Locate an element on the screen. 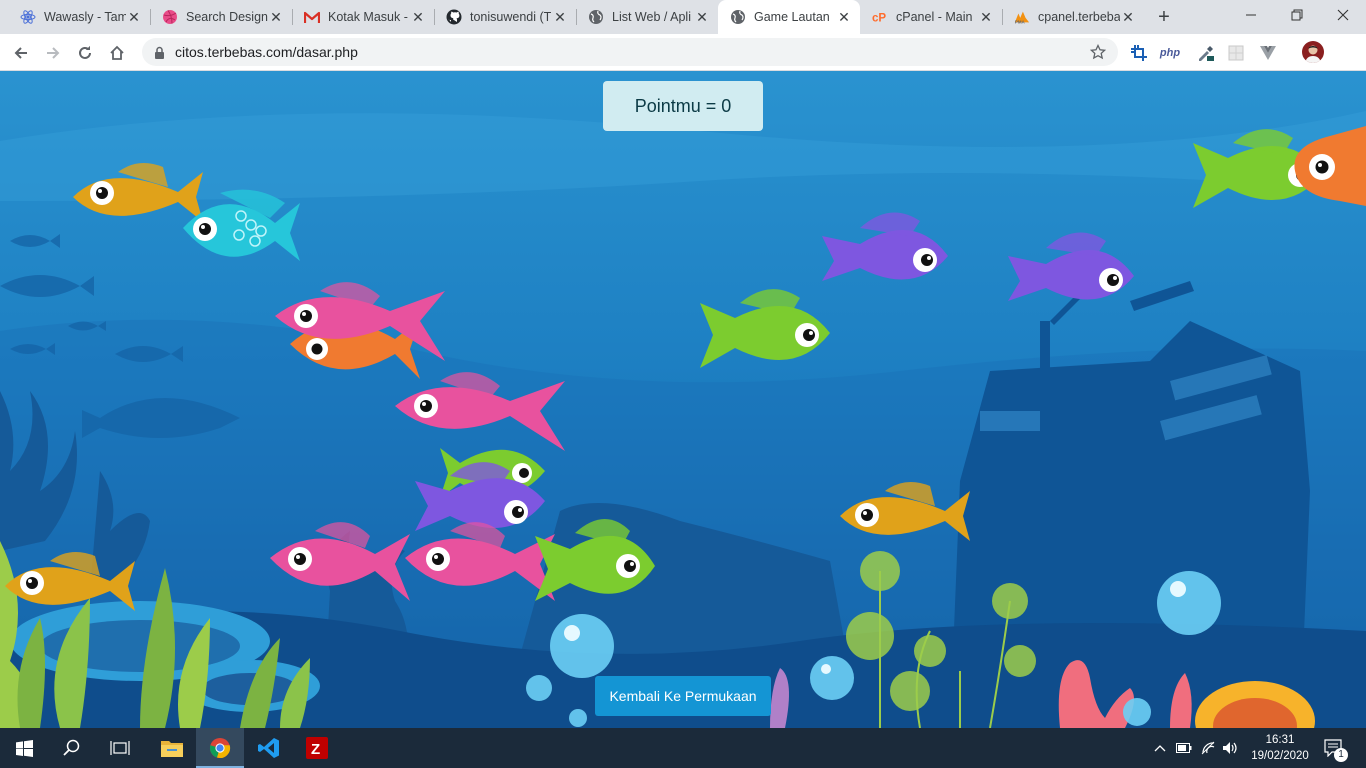 The height and width of the screenshot is (768, 1366). tab-github: tonisuwendi (T ✕ is located at coordinates (505, 17).